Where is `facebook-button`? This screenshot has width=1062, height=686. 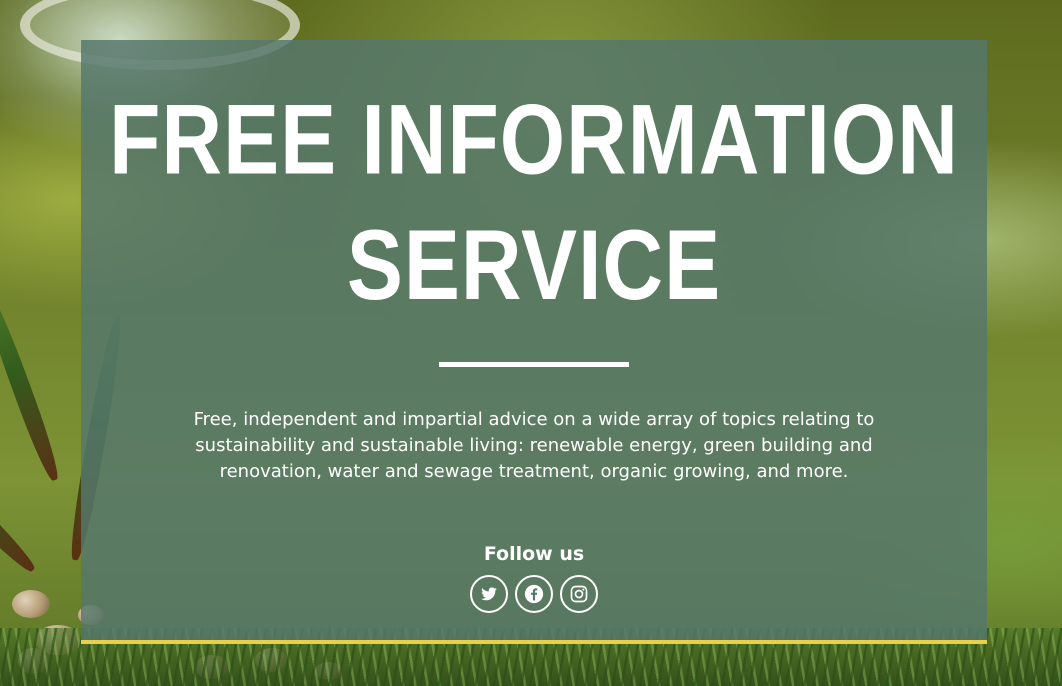 facebook-button is located at coordinates (534, 594).